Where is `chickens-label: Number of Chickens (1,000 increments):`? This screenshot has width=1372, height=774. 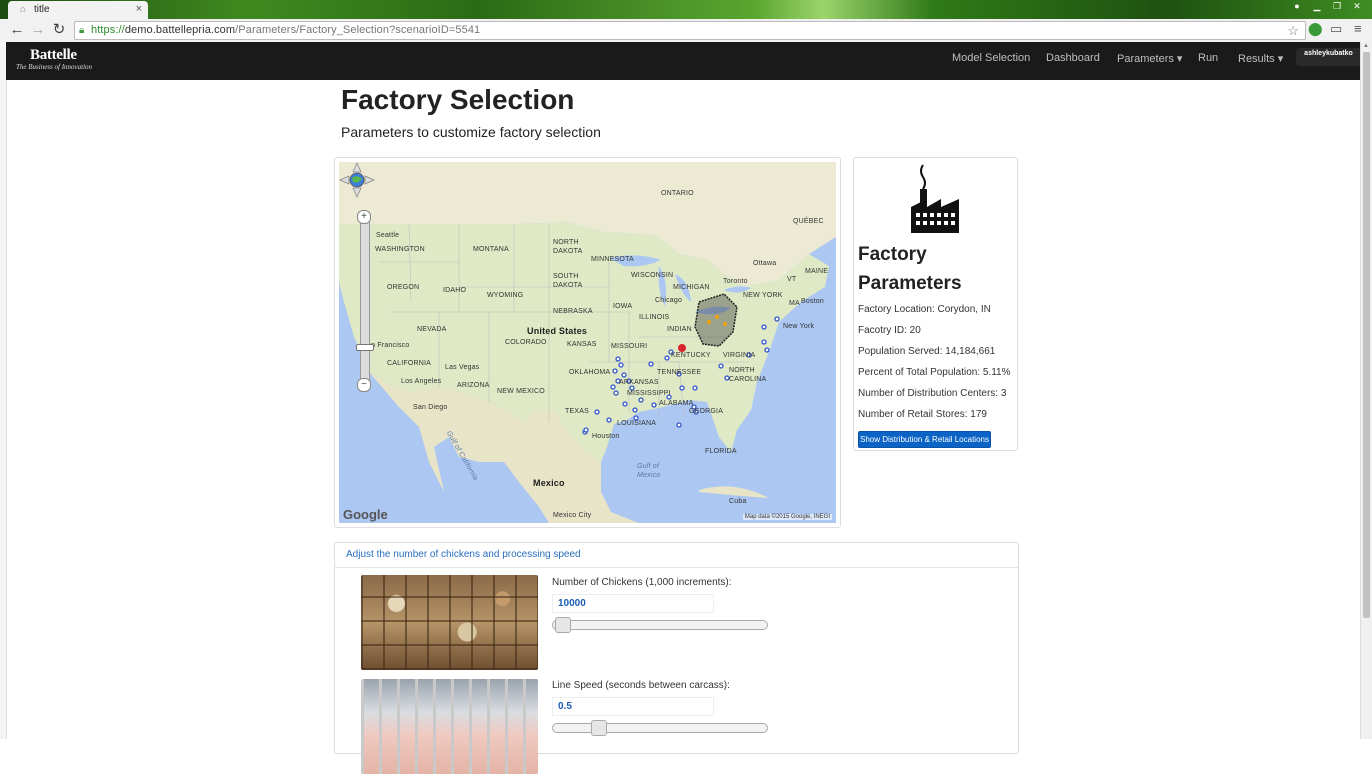
chickens-label: Number of Chickens (1,000 increments): is located at coordinates (642, 582).